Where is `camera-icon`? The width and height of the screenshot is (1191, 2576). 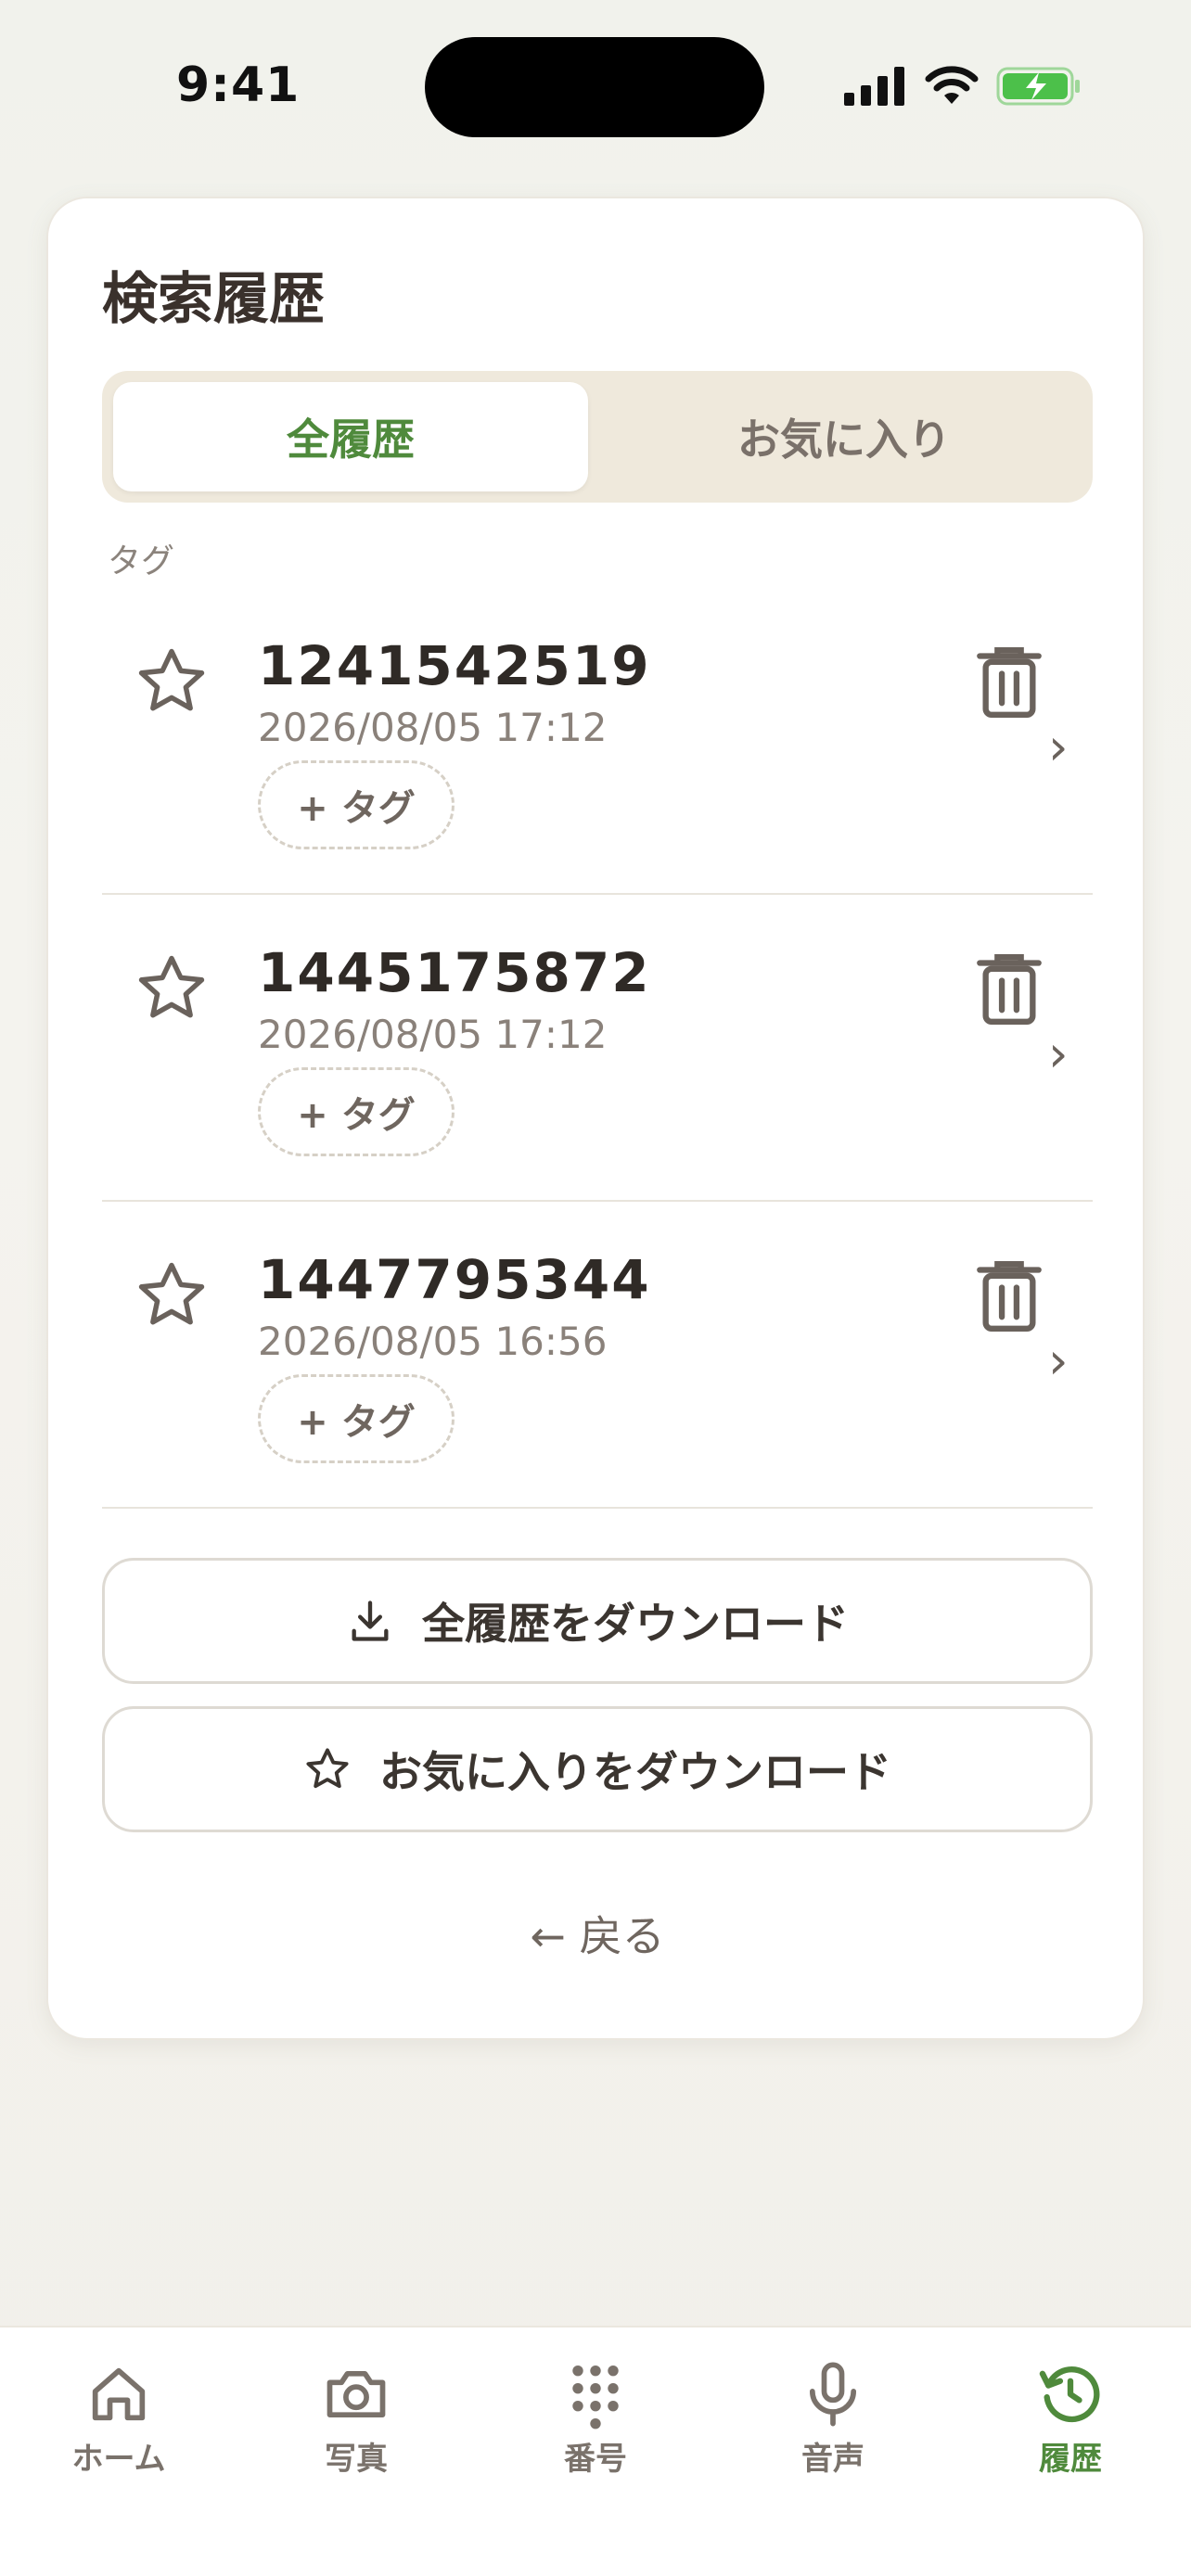
camera-icon is located at coordinates (356, 2394).